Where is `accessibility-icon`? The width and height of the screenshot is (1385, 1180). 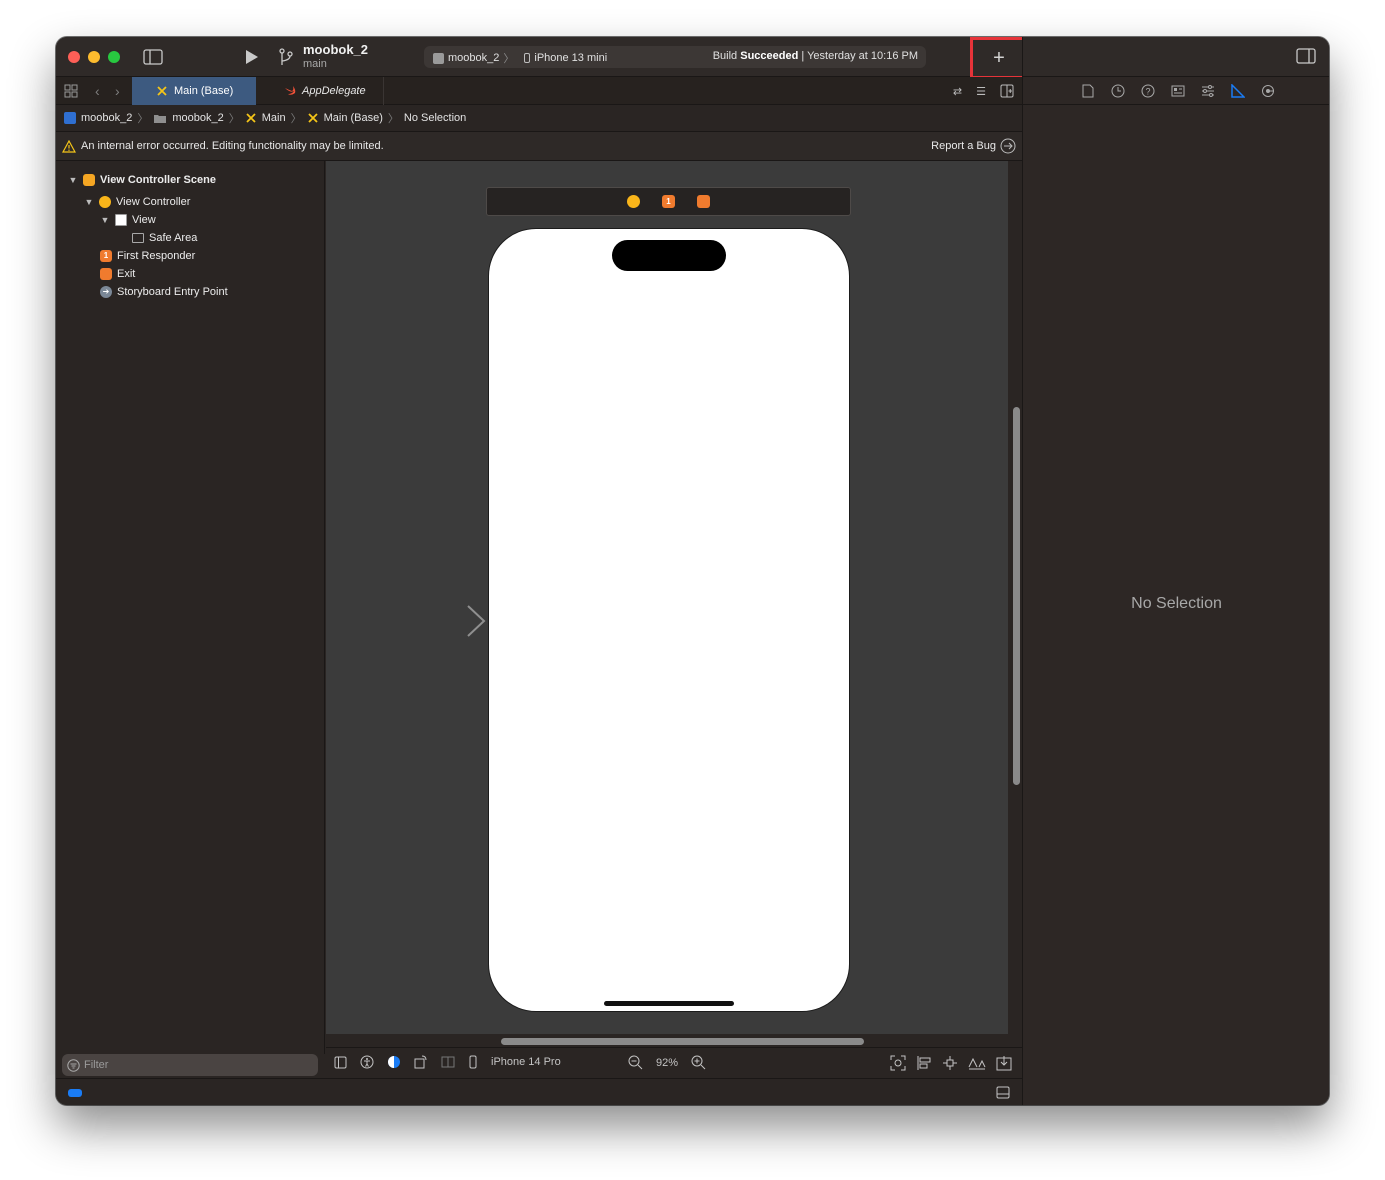 accessibility-icon is located at coordinates (367, 1062).